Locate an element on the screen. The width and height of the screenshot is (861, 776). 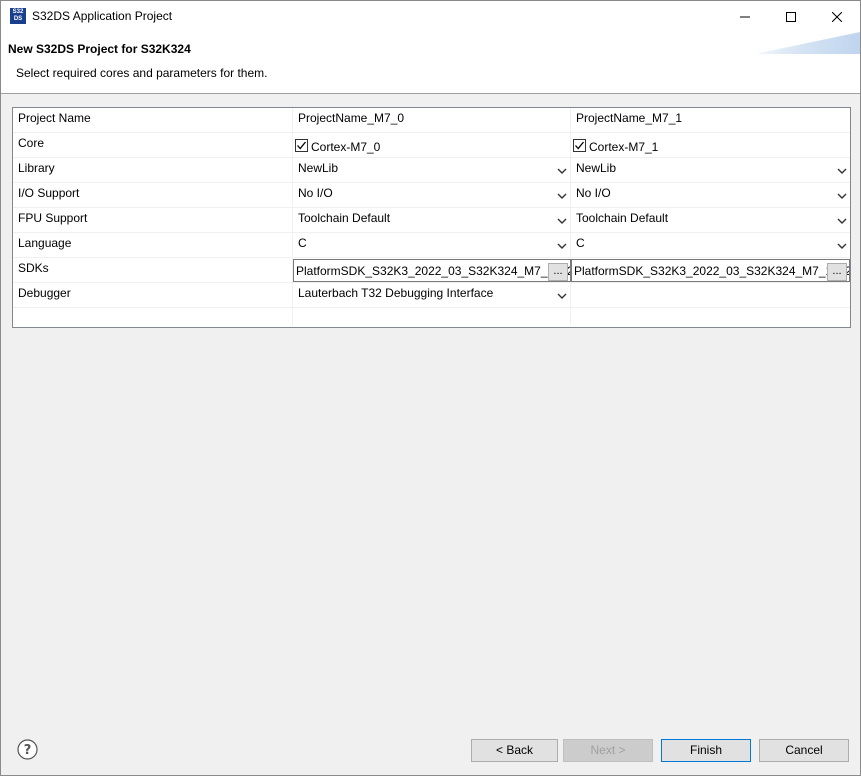
row-label: I/O Support is located at coordinates (49, 193).